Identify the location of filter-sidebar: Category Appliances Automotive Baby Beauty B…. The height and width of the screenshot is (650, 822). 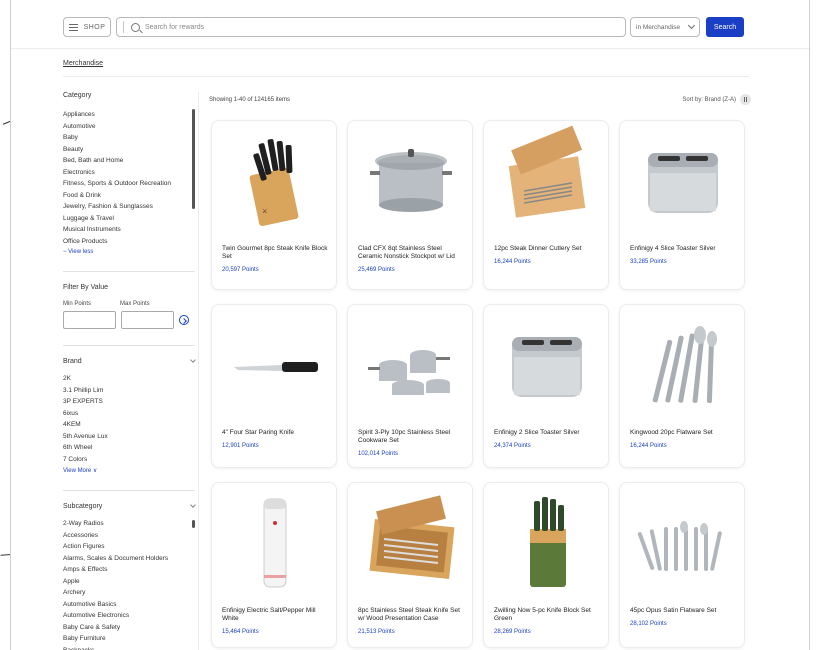
(129, 371).